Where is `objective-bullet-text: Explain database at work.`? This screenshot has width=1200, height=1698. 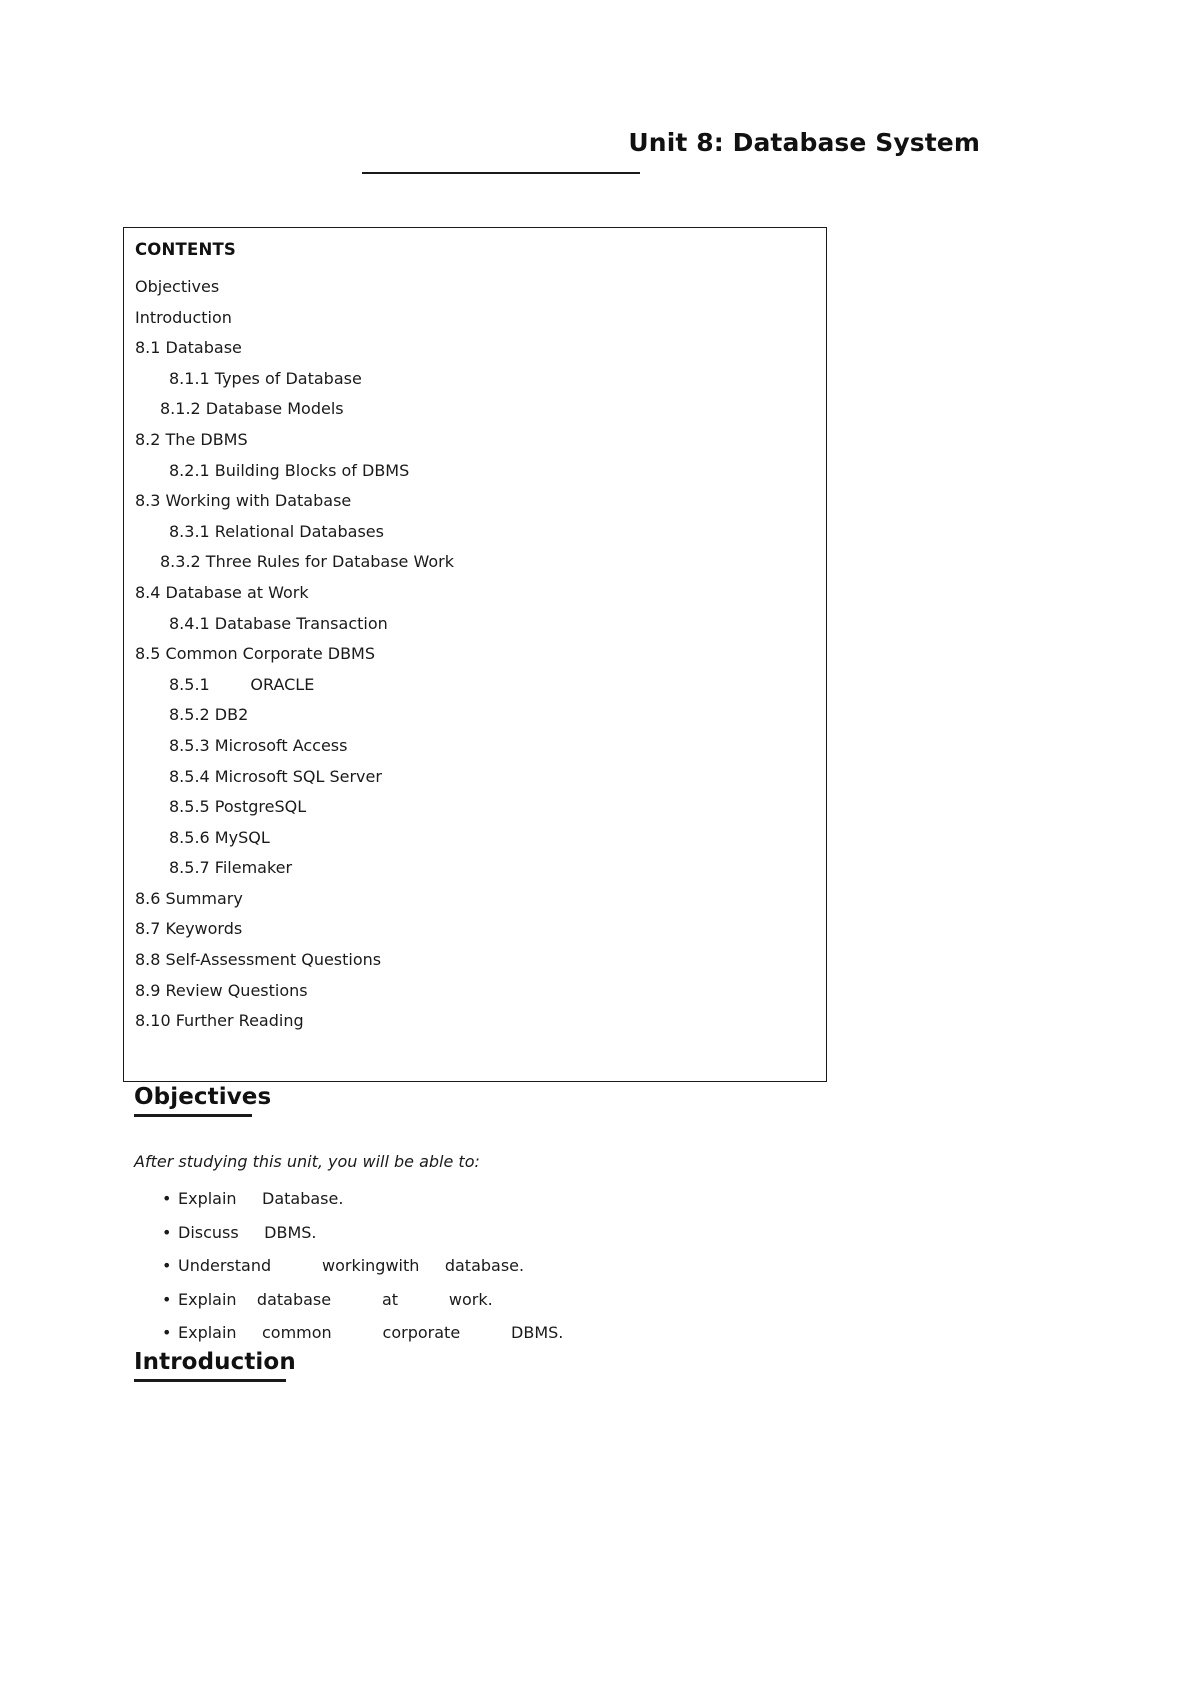 objective-bullet-text: Explain database at work. is located at coordinates (335, 1299).